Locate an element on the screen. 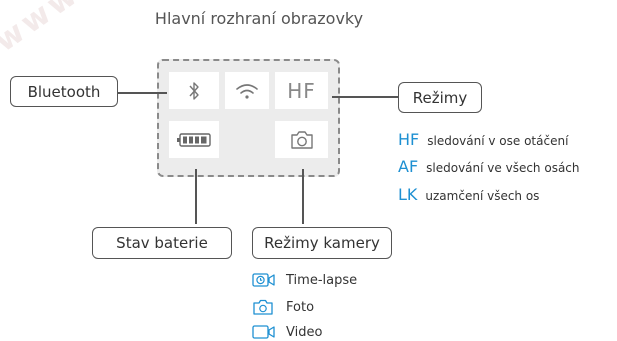  bluetooth-connector-line is located at coordinates (142, 93).